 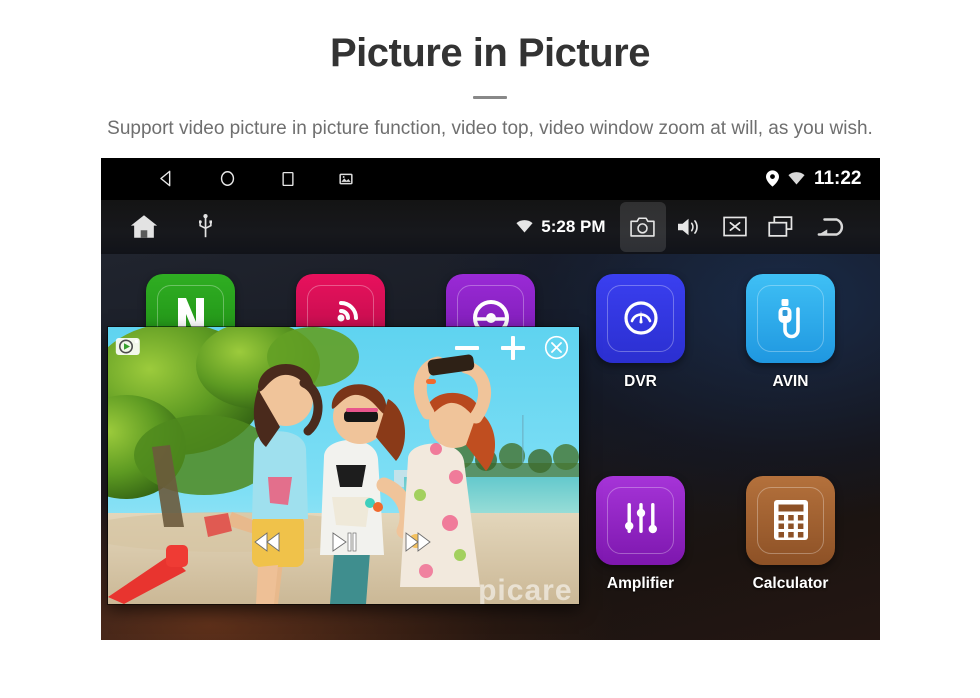 I want to click on gauge-icon, so click(x=640, y=318).